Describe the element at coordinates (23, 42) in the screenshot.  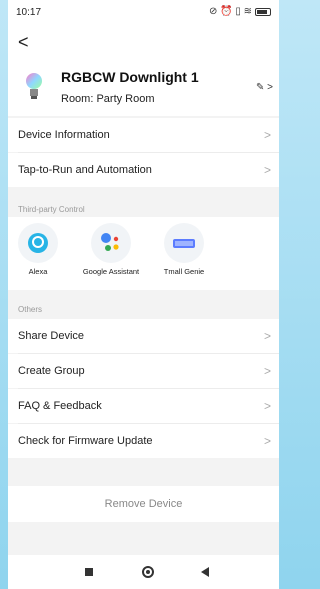
I see `back-button: <` at that location.